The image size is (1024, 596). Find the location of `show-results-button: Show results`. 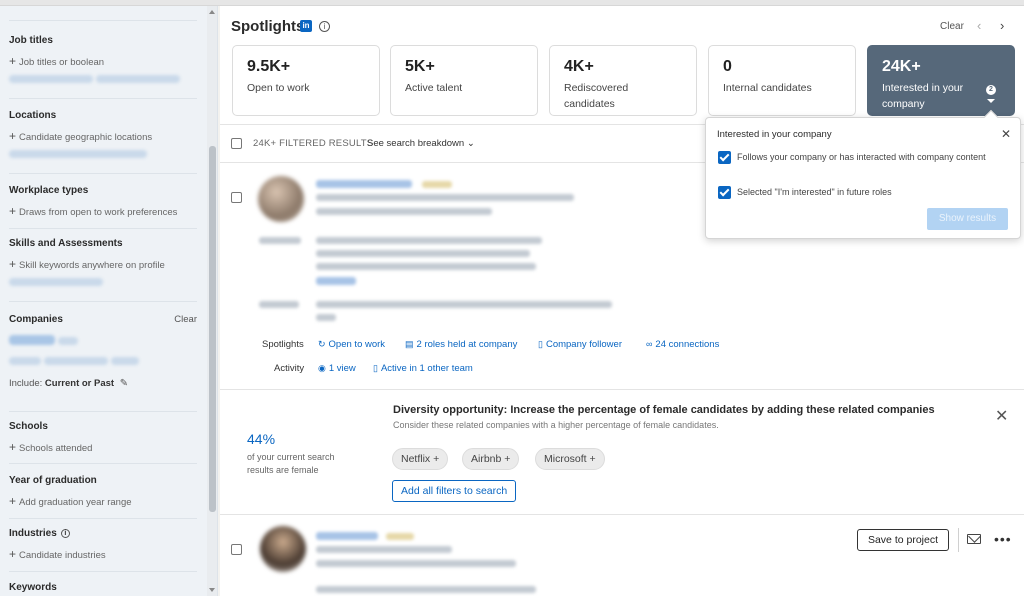

show-results-button: Show results is located at coordinates (967, 219).